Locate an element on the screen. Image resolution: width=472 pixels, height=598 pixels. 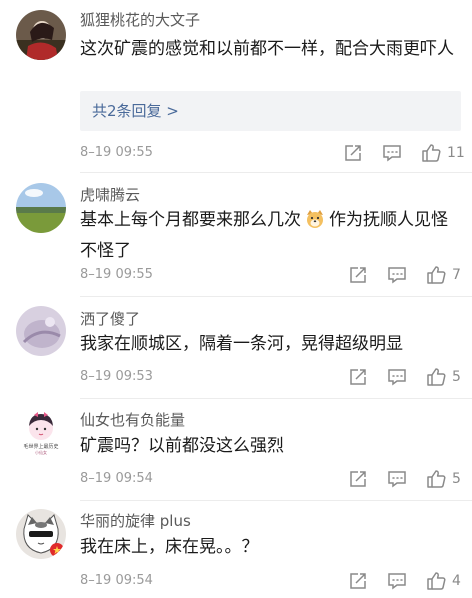
view-replies-link: 共2条回复 > is located at coordinates (135, 111).